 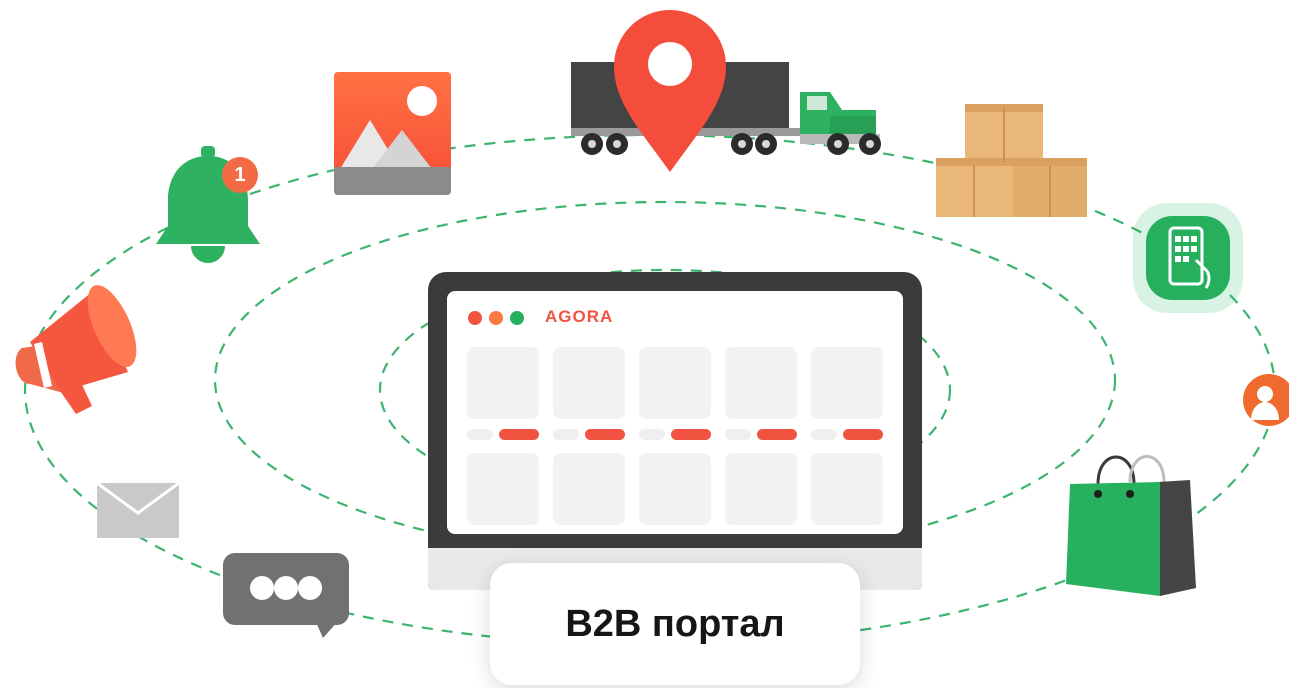 I want to click on window-dot-orange, so click(x=496, y=318).